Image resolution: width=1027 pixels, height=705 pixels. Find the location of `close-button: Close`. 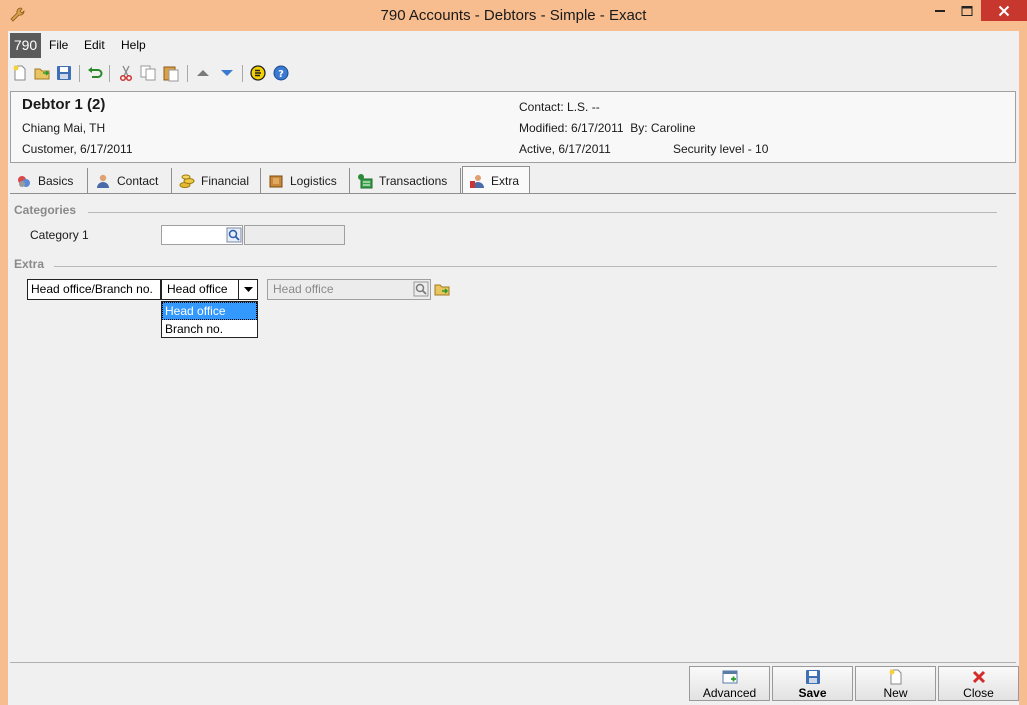

close-button: Close is located at coordinates (978, 683).